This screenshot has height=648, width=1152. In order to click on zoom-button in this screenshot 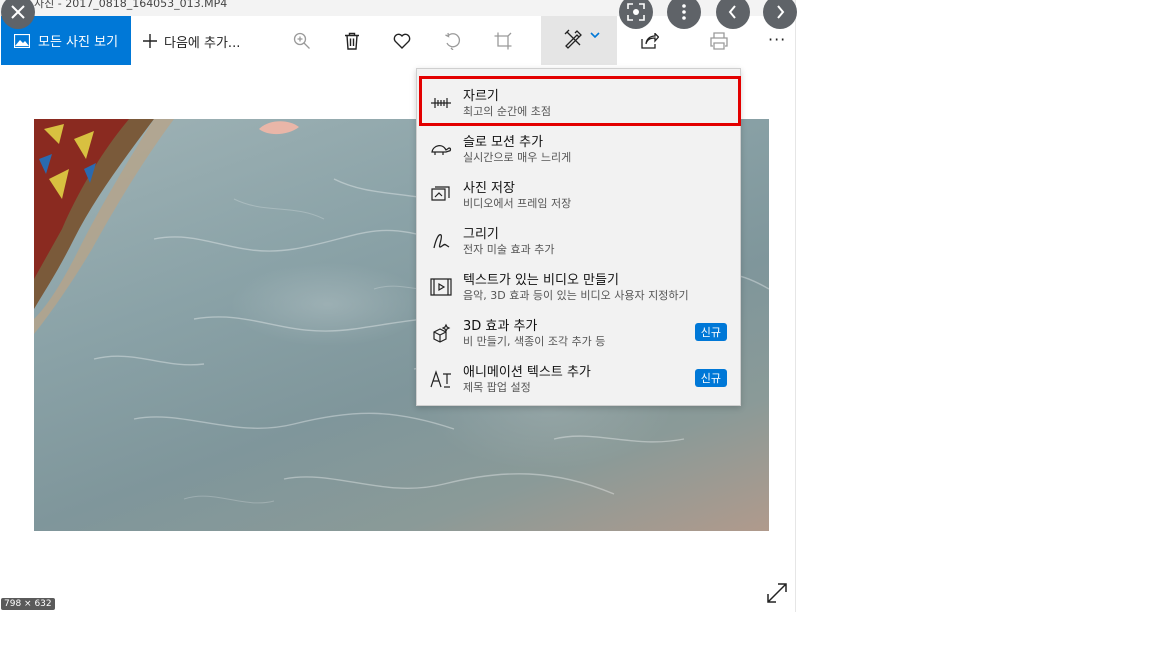, I will do `click(302, 41)`.